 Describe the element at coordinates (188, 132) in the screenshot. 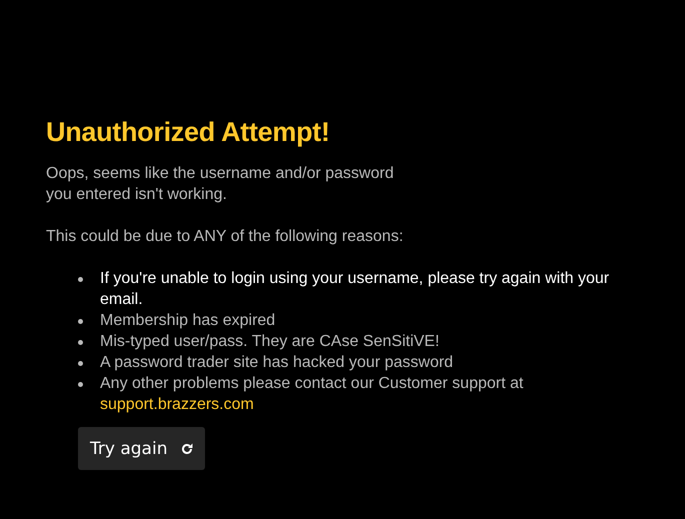

I see `error-title: Unauthorized Attempt!` at that location.